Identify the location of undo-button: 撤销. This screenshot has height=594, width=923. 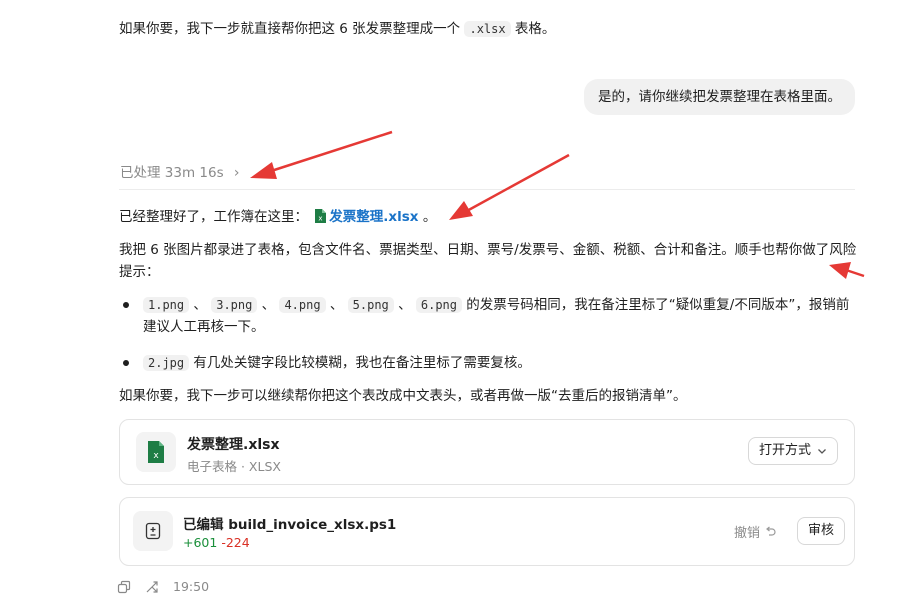
(755, 531).